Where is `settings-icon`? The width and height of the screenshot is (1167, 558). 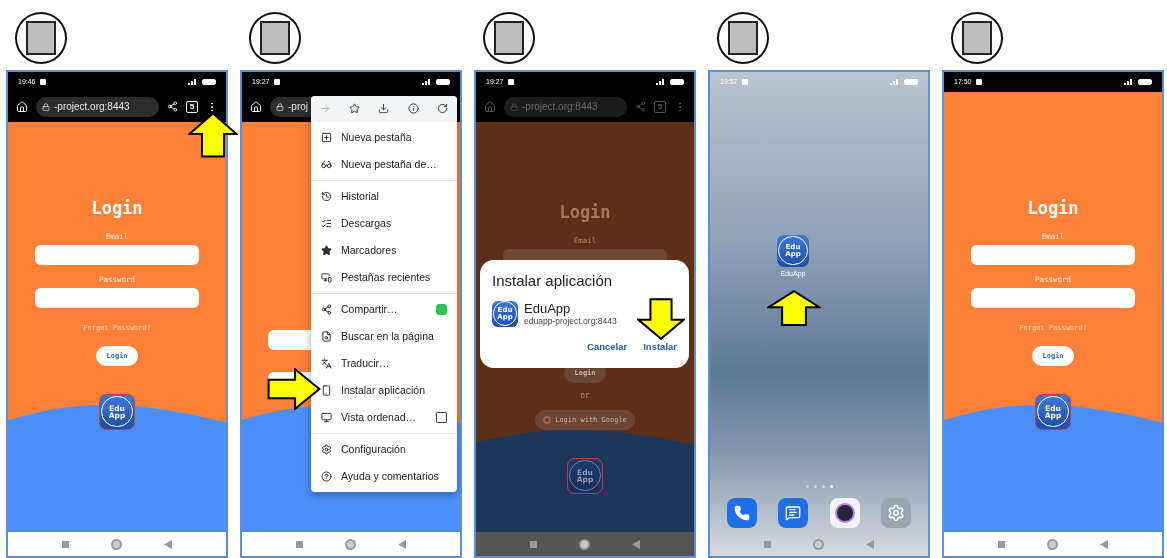 settings-icon is located at coordinates (326, 449).